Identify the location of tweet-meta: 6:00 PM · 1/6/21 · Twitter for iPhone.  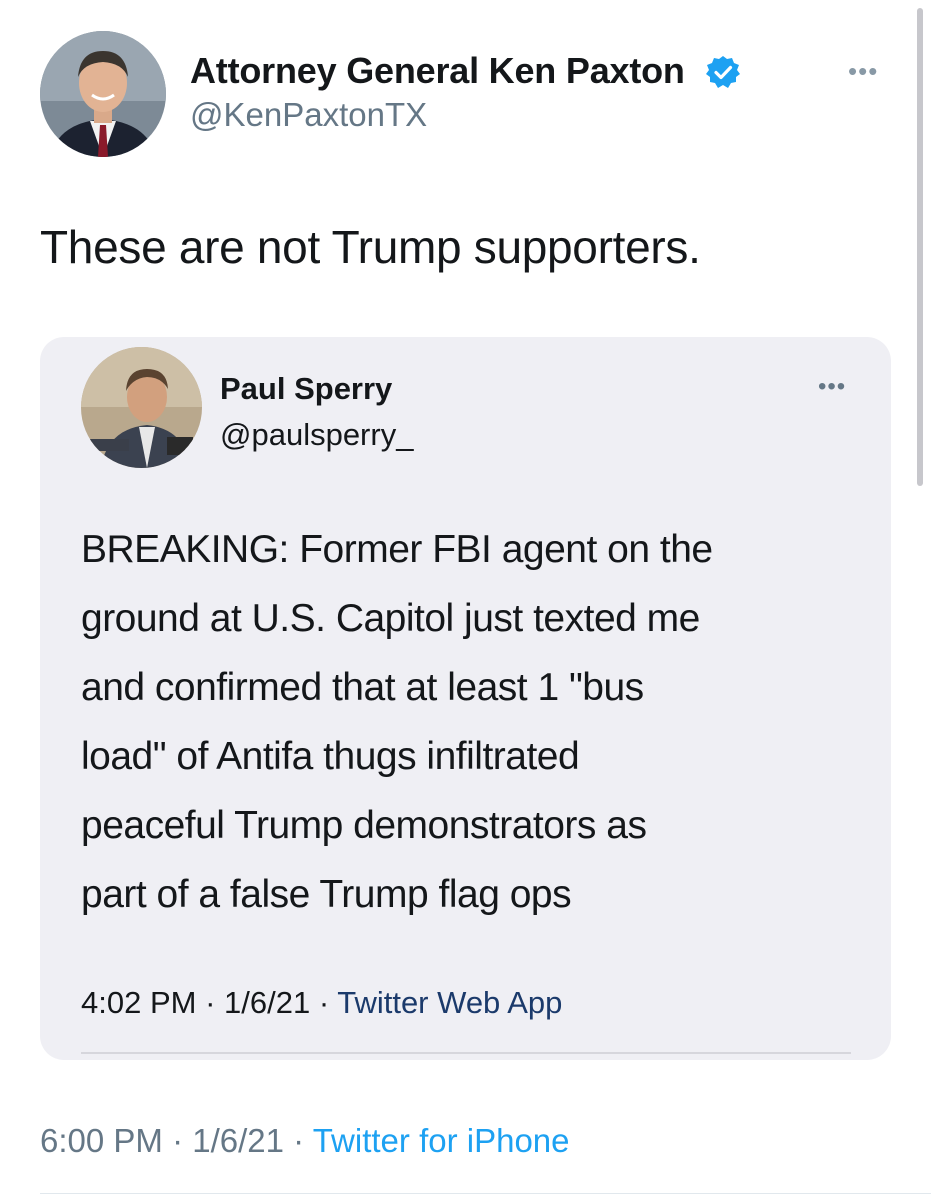
(305, 1141).